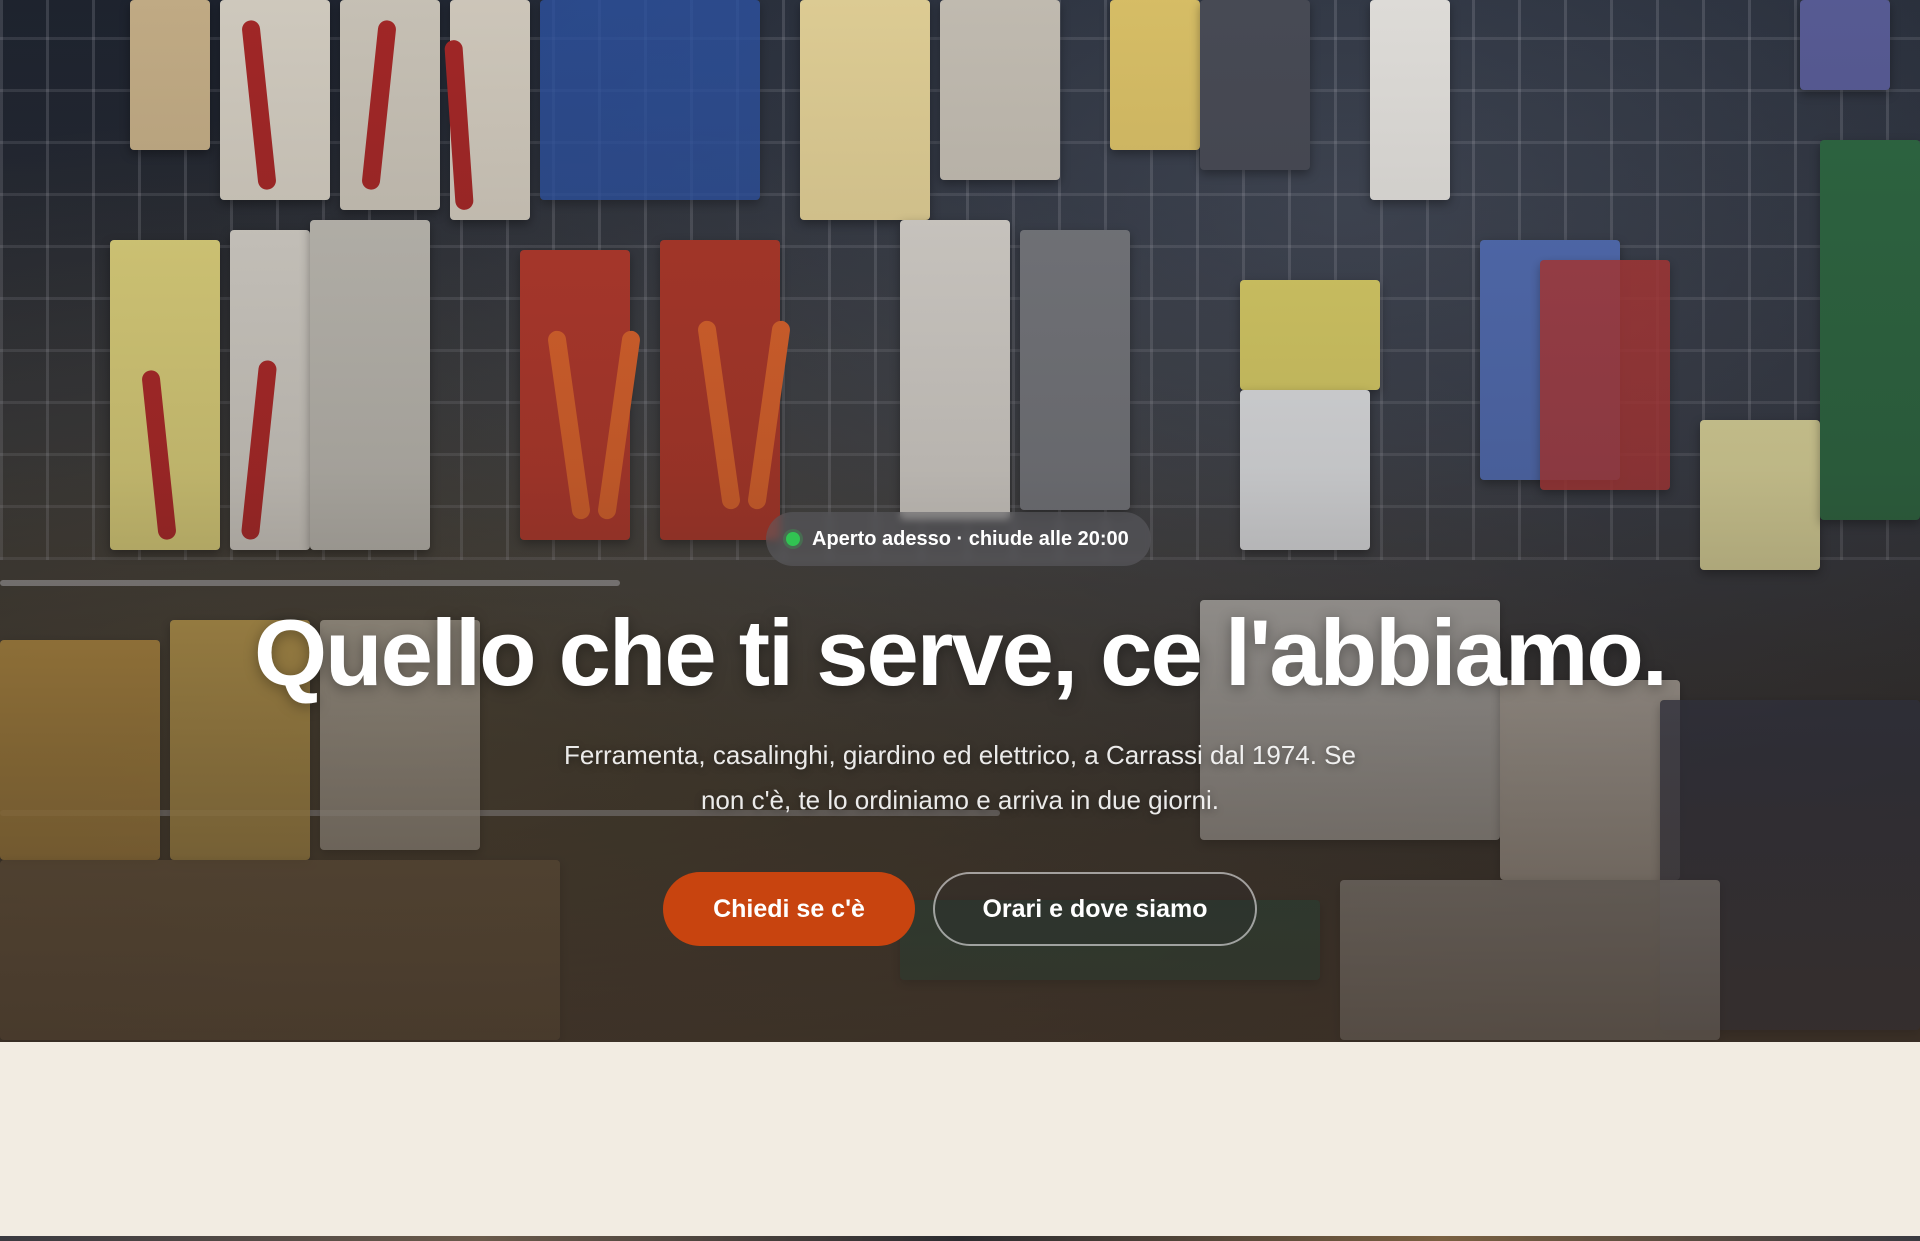 The width and height of the screenshot is (1920, 1241). I want to click on store-status-badge: Aperto adesso · chiude alle 20:00, so click(958, 539).